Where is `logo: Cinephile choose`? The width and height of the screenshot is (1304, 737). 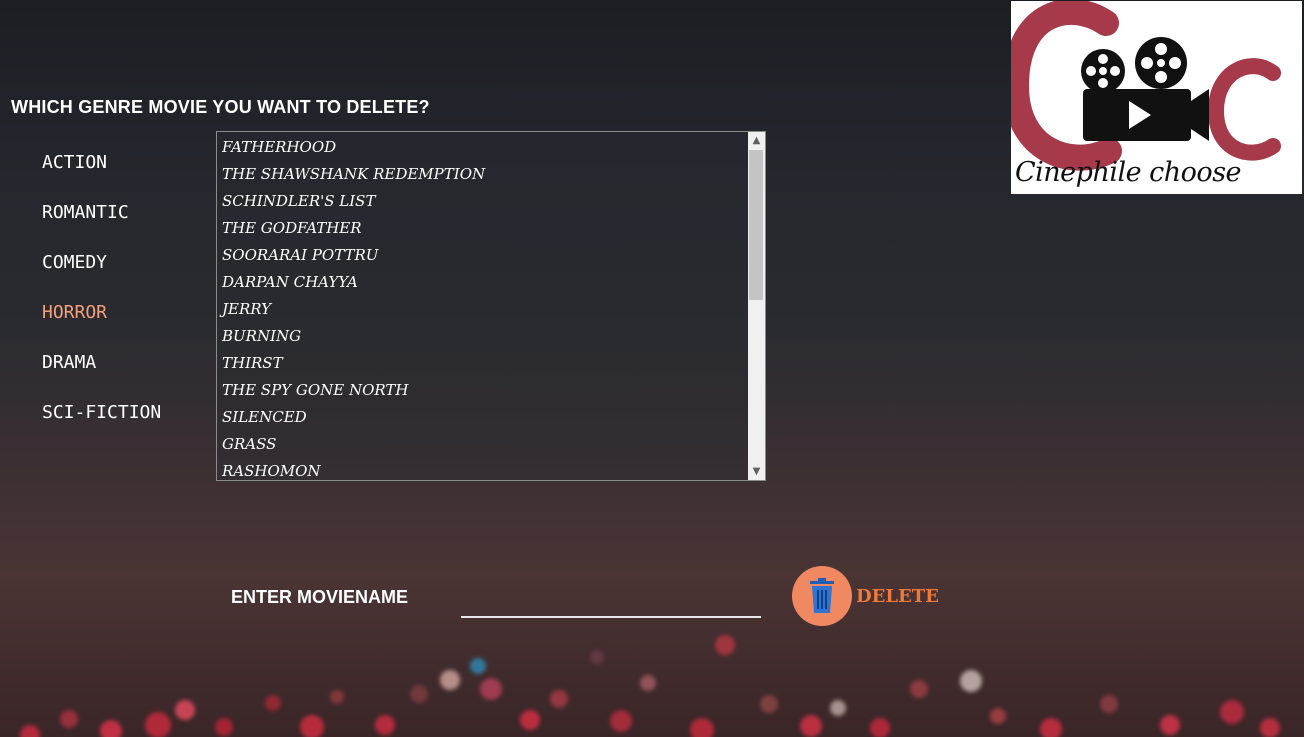 logo: Cinephile choose is located at coordinates (1156, 97).